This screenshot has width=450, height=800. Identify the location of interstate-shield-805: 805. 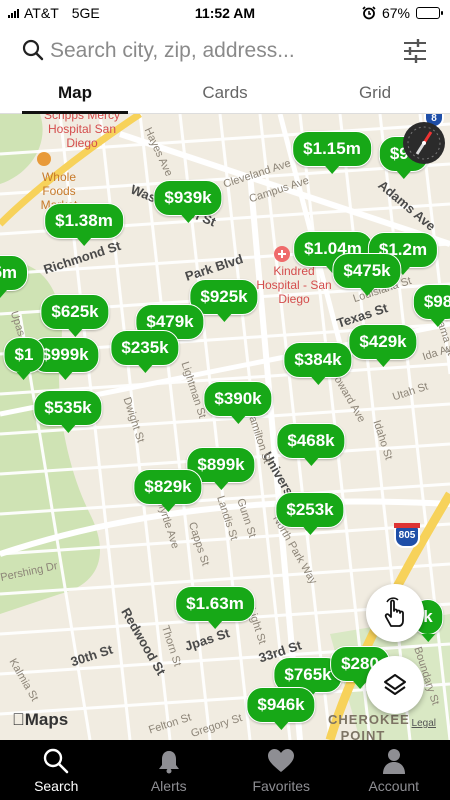
(407, 535).